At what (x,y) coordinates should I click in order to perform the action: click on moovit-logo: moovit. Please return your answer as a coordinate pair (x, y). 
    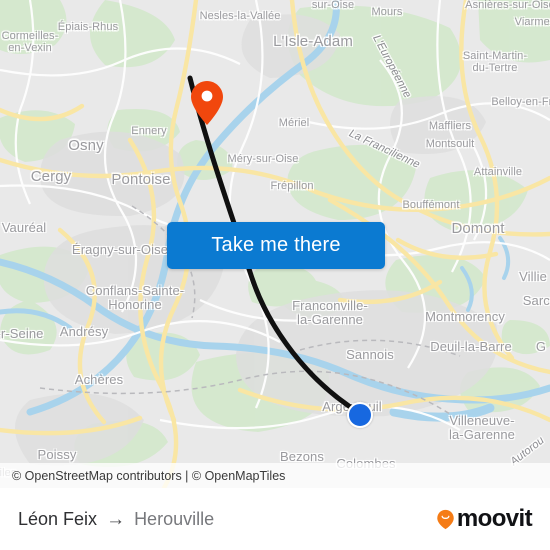
    Looking at the image, I should click on (484, 519).